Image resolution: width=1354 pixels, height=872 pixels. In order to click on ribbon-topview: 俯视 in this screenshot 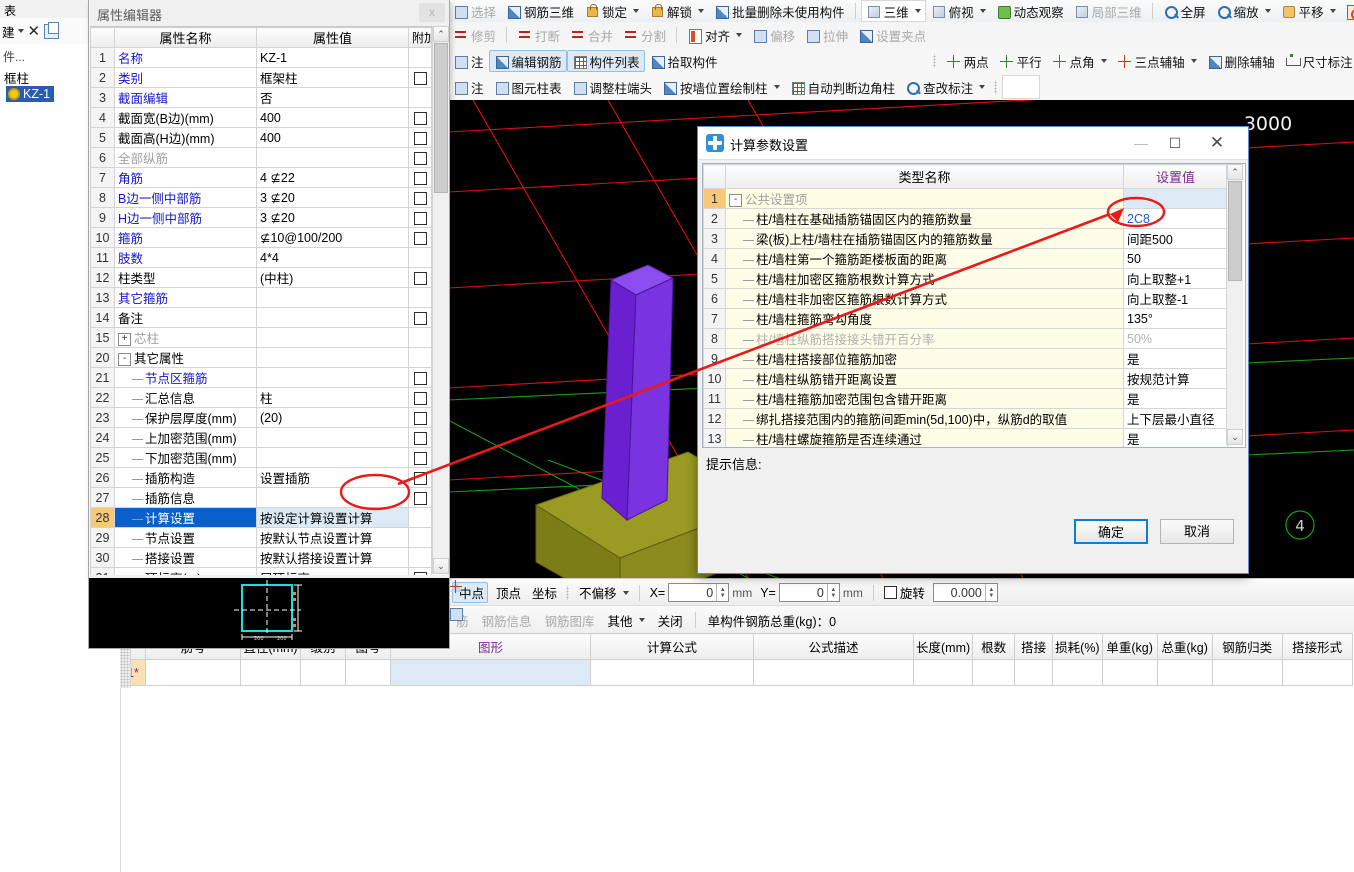, I will do `click(958, 11)`.